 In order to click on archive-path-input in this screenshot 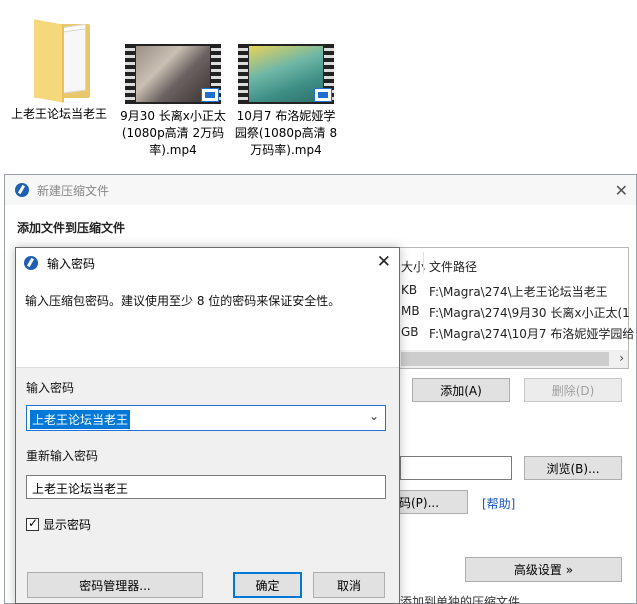, I will do `click(456, 468)`.